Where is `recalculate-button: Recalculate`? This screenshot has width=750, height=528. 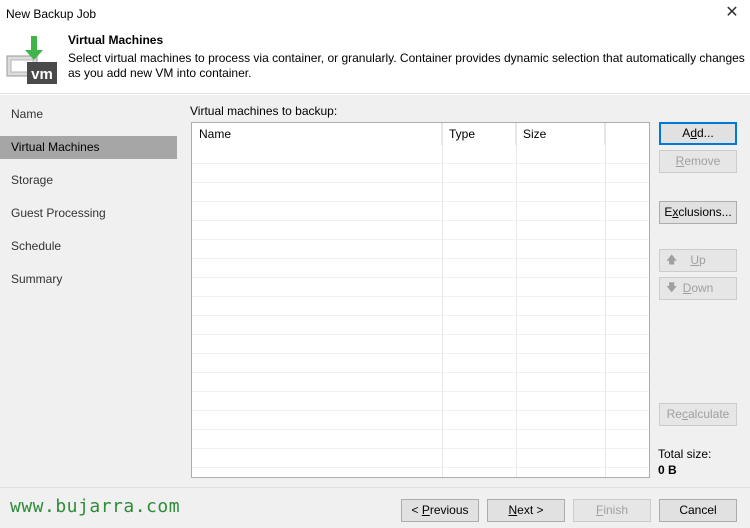 recalculate-button: Recalculate is located at coordinates (698, 414).